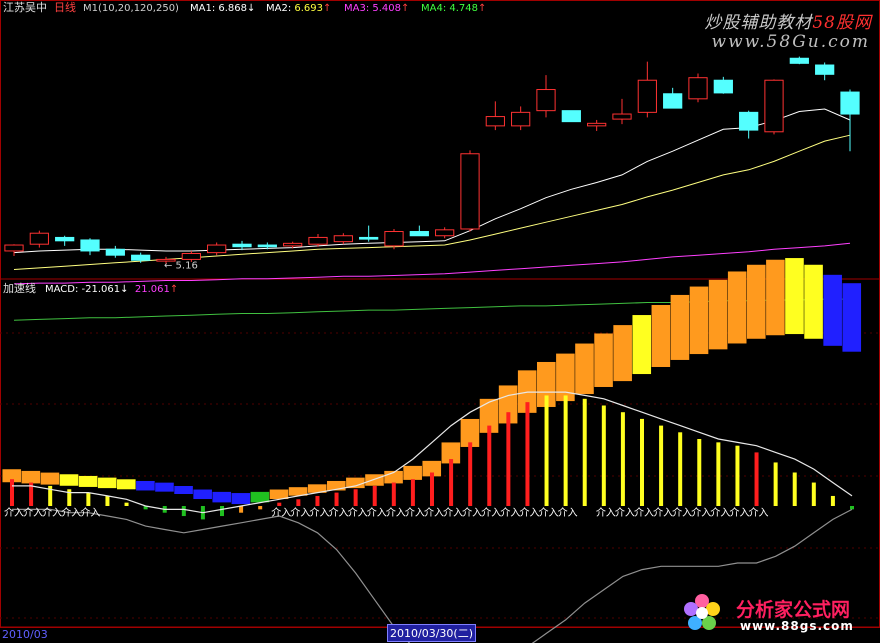 The image size is (880, 643). Describe the element at coordinates (376, 9) in the screenshot. I see `ma3-readout: MA3: 5.408↑` at that location.